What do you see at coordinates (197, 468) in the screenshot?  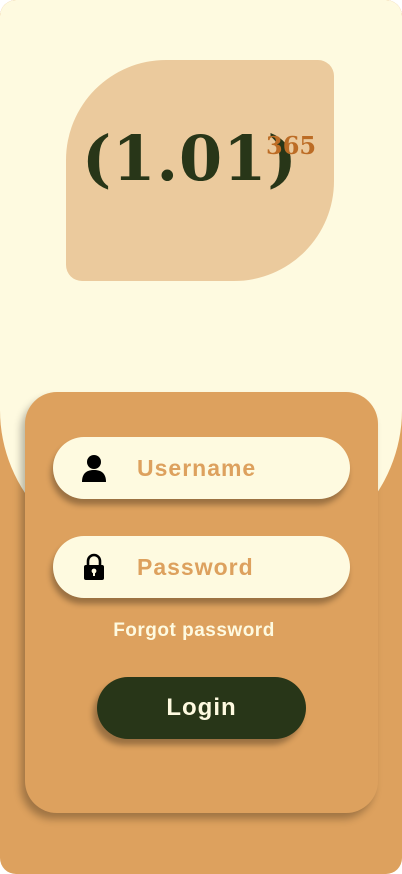 I see `username-placeholder: Username` at bounding box center [197, 468].